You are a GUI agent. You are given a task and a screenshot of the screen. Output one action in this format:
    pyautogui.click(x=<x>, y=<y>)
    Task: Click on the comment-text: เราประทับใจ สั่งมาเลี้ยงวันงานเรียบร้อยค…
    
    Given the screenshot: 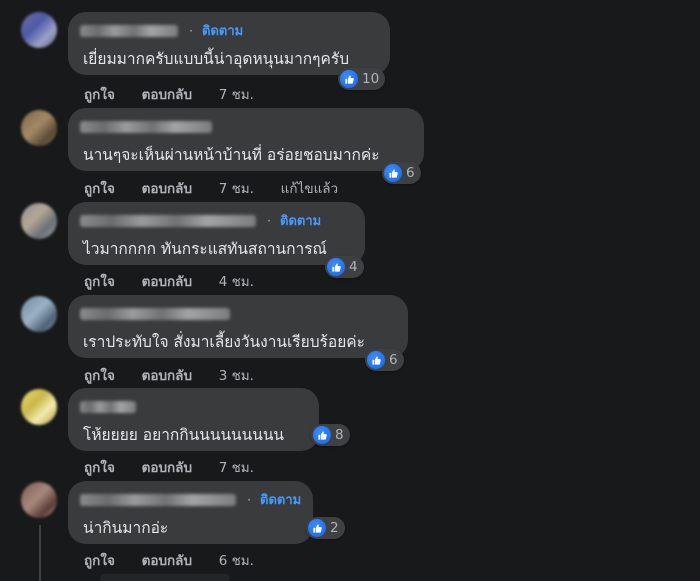 What is the action you would take?
    pyautogui.click(x=224, y=342)
    